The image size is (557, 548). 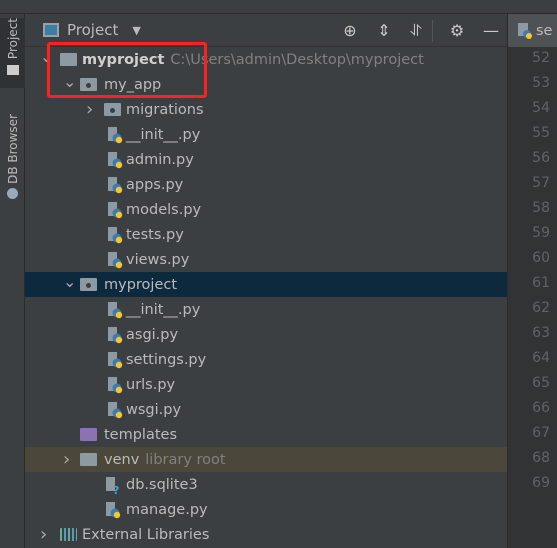 What do you see at coordinates (541, 208) in the screenshot?
I see `line-number: 58` at bounding box center [541, 208].